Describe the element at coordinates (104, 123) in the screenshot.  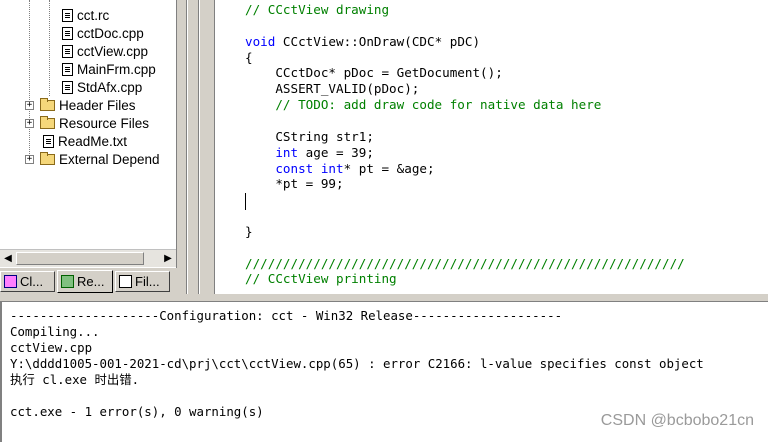
I see `tree-item-label: Resource Files` at that location.